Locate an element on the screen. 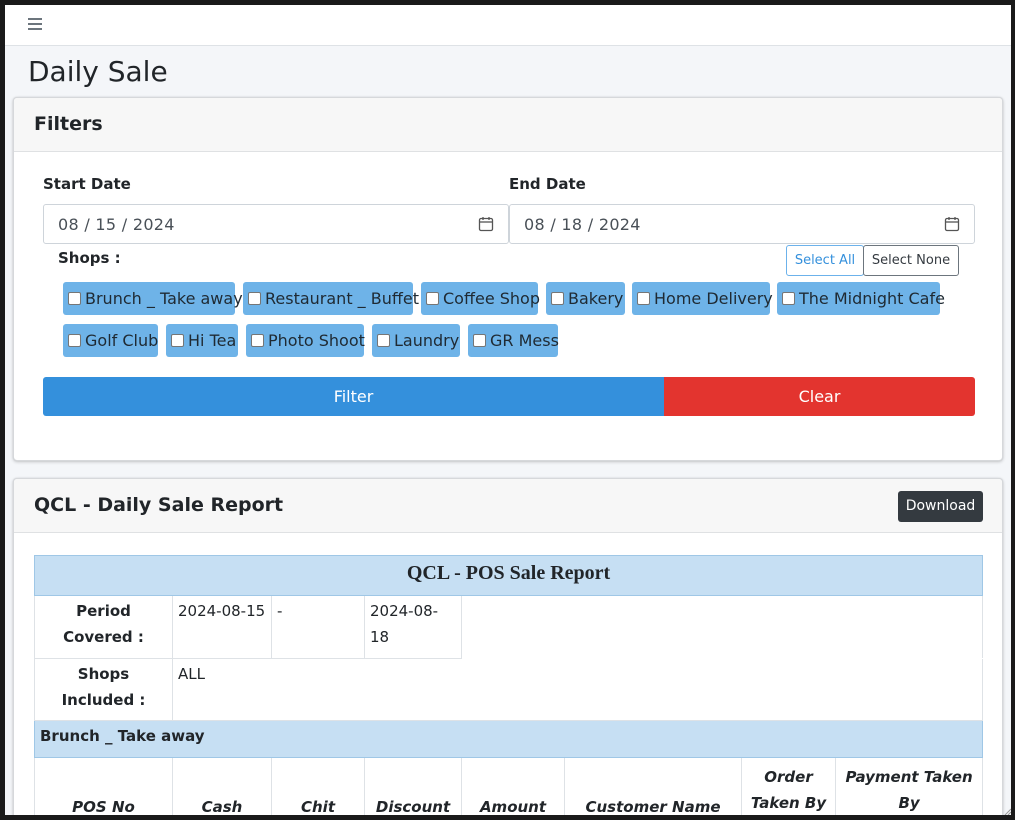  end-date-input: 08 / 18 / 2024 is located at coordinates (742, 224).